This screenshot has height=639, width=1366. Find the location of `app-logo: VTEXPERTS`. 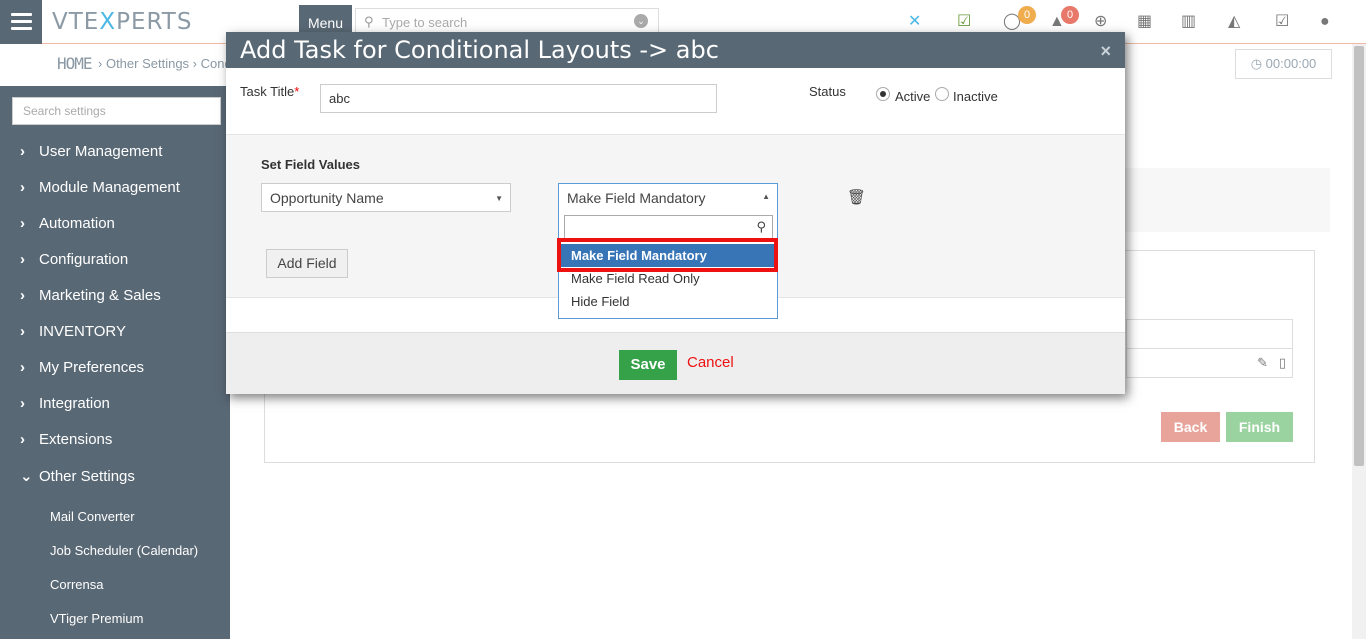

app-logo: VTEXPERTS is located at coordinates (122, 22).